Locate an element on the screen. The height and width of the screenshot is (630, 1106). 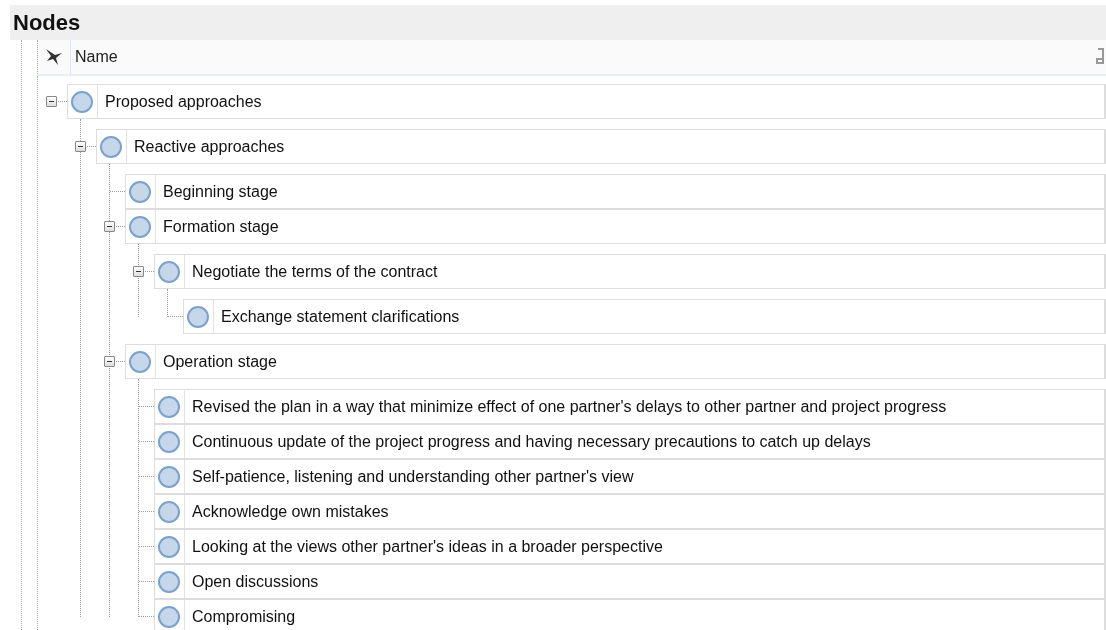
panel-title: Nodes is located at coordinates (46, 22).